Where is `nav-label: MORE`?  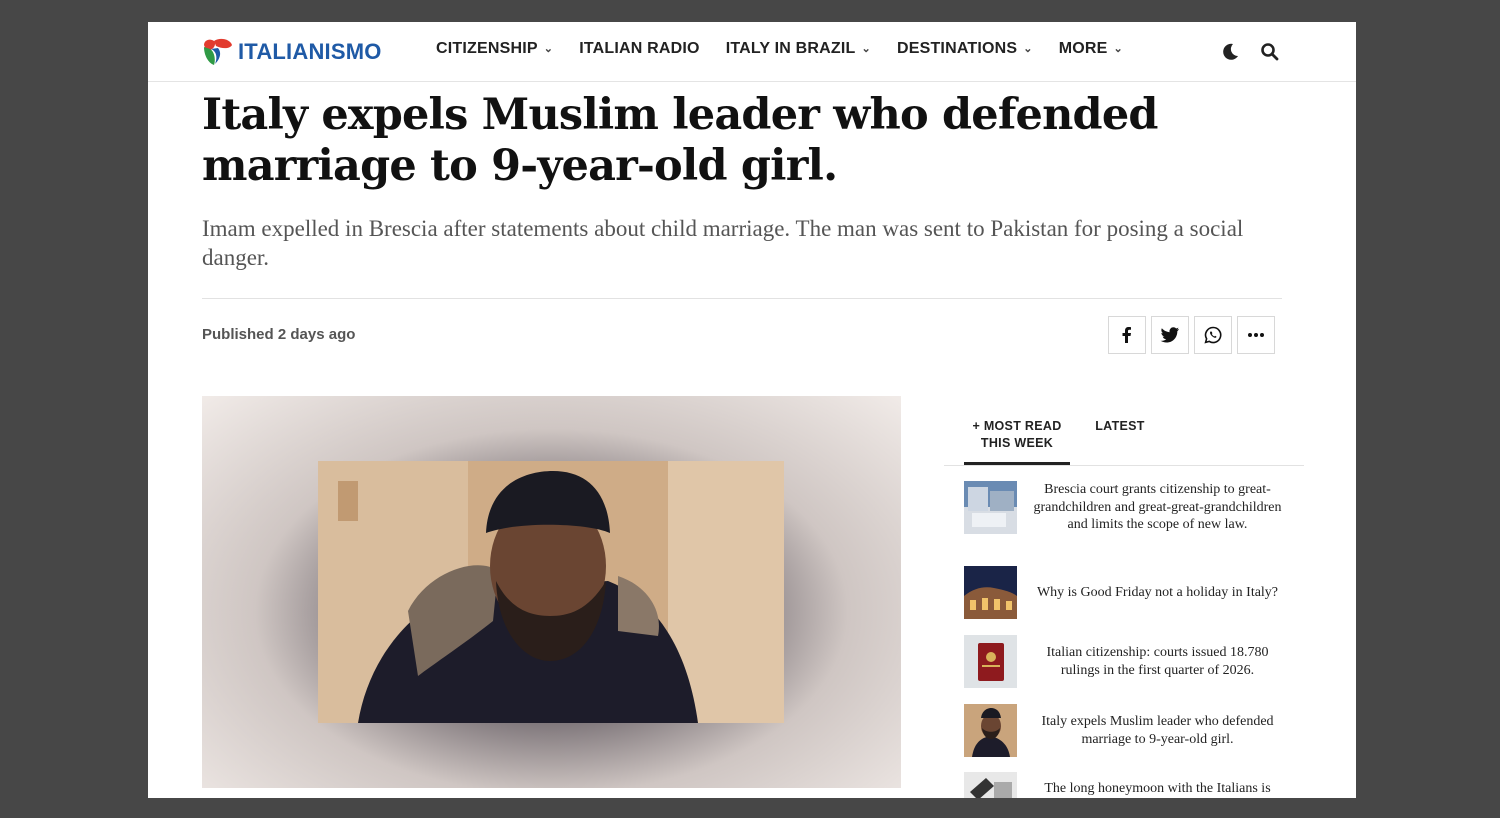 nav-label: MORE is located at coordinates (1083, 48).